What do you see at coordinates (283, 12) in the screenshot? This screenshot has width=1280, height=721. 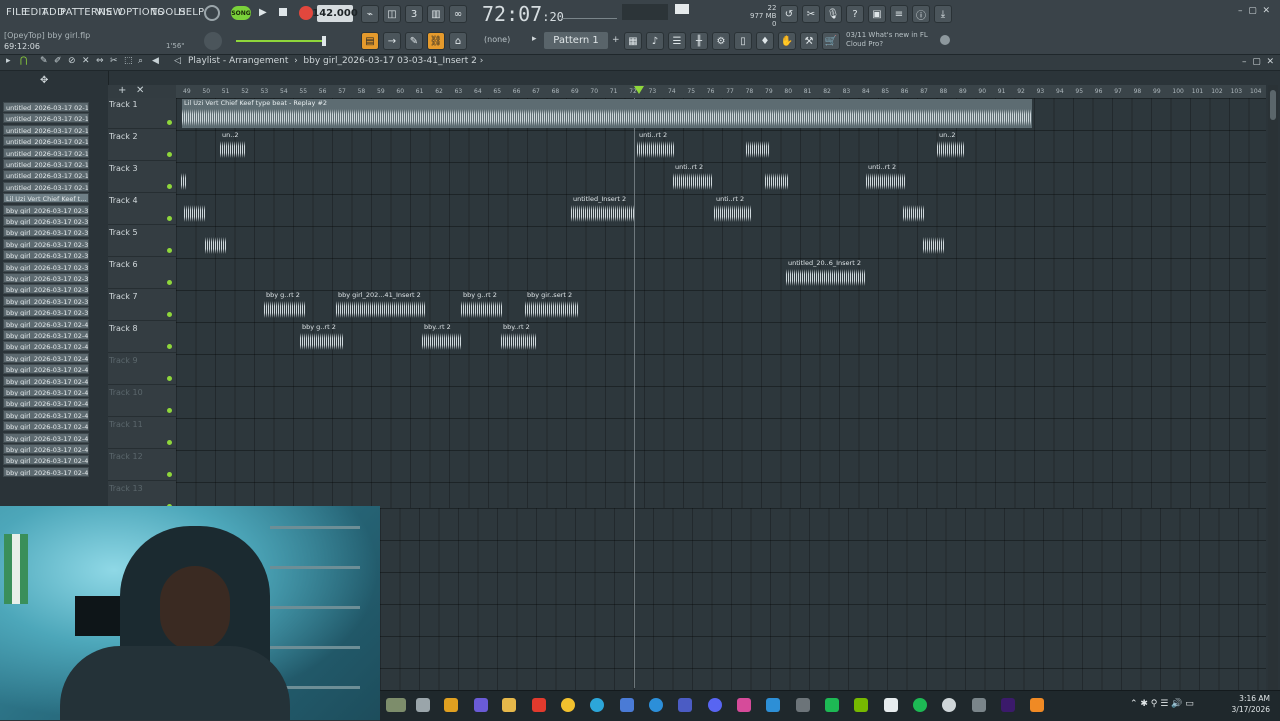 I see `stop-icon` at bounding box center [283, 12].